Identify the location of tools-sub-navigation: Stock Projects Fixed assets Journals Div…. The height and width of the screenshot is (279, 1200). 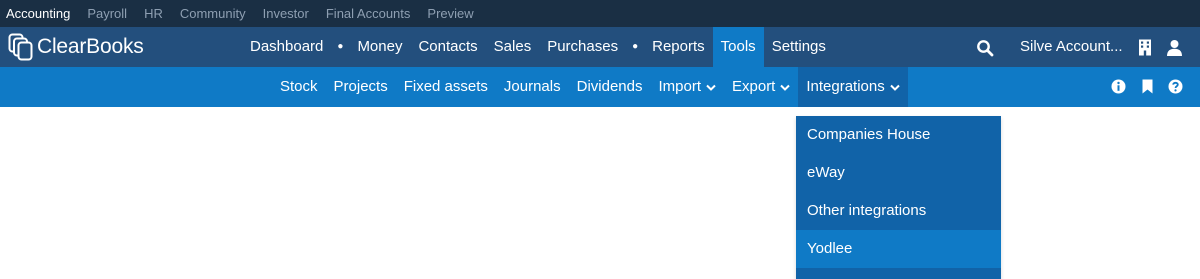
(600, 87).